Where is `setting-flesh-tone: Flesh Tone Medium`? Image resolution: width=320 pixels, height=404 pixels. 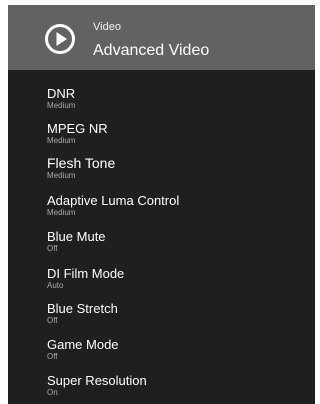
setting-flesh-tone: Flesh Tone Medium is located at coordinates (161, 172).